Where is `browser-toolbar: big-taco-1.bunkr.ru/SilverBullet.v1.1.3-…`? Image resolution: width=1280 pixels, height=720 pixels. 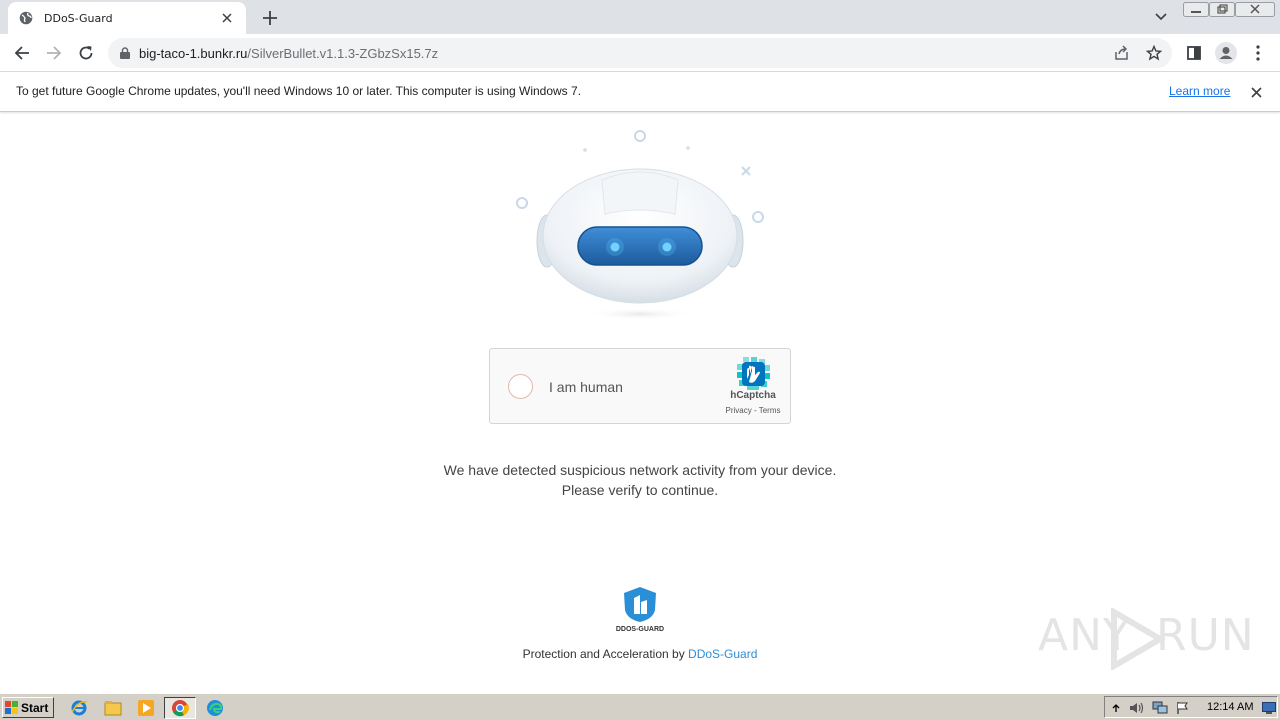
browser-toolbar: big-taco-1.bunkr.ru/SilverBullet.v1.1.3-… is located at coordinates (640, 53).